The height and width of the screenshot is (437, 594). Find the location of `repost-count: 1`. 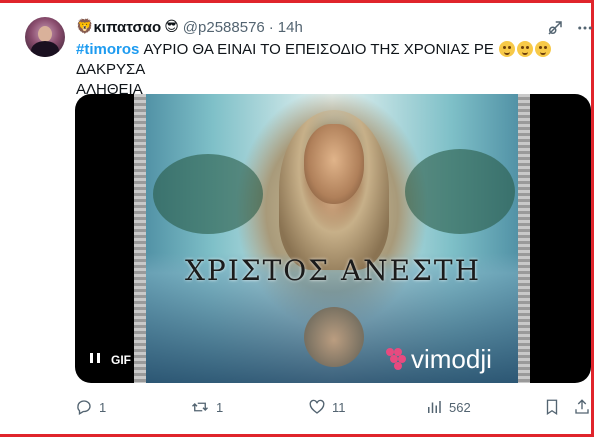

repost-count: 1 is located at coordinates (220, 407).